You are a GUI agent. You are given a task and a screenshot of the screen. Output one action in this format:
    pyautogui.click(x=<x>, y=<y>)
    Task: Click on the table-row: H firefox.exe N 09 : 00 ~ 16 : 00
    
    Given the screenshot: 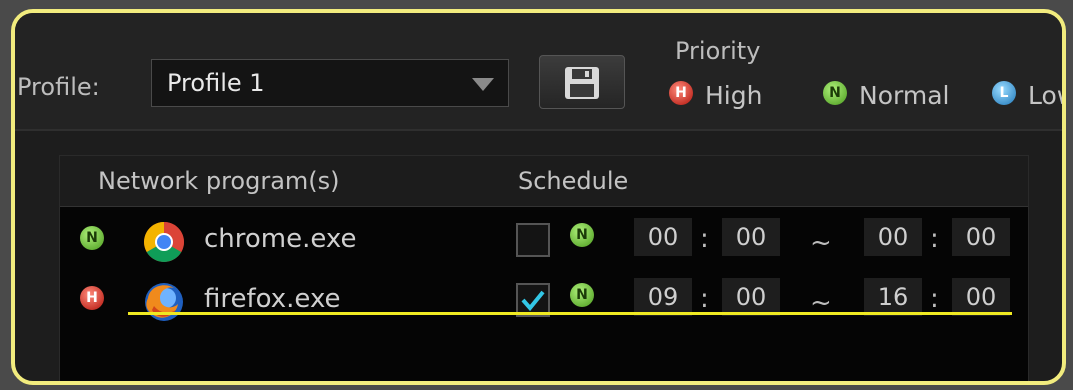 What is the action you would take?
    pyautogui.click(x=544, y=301)
    